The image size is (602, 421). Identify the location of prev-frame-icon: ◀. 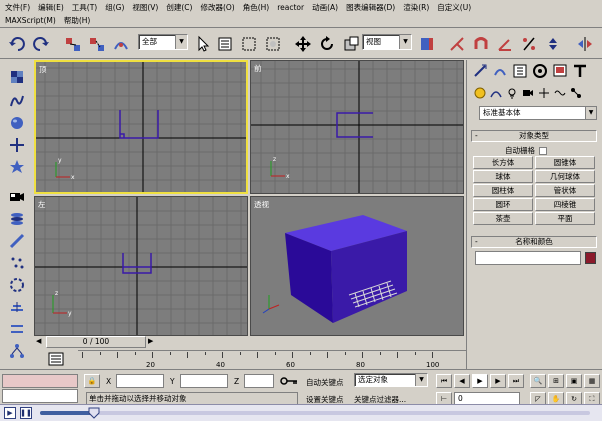
(38, 341).